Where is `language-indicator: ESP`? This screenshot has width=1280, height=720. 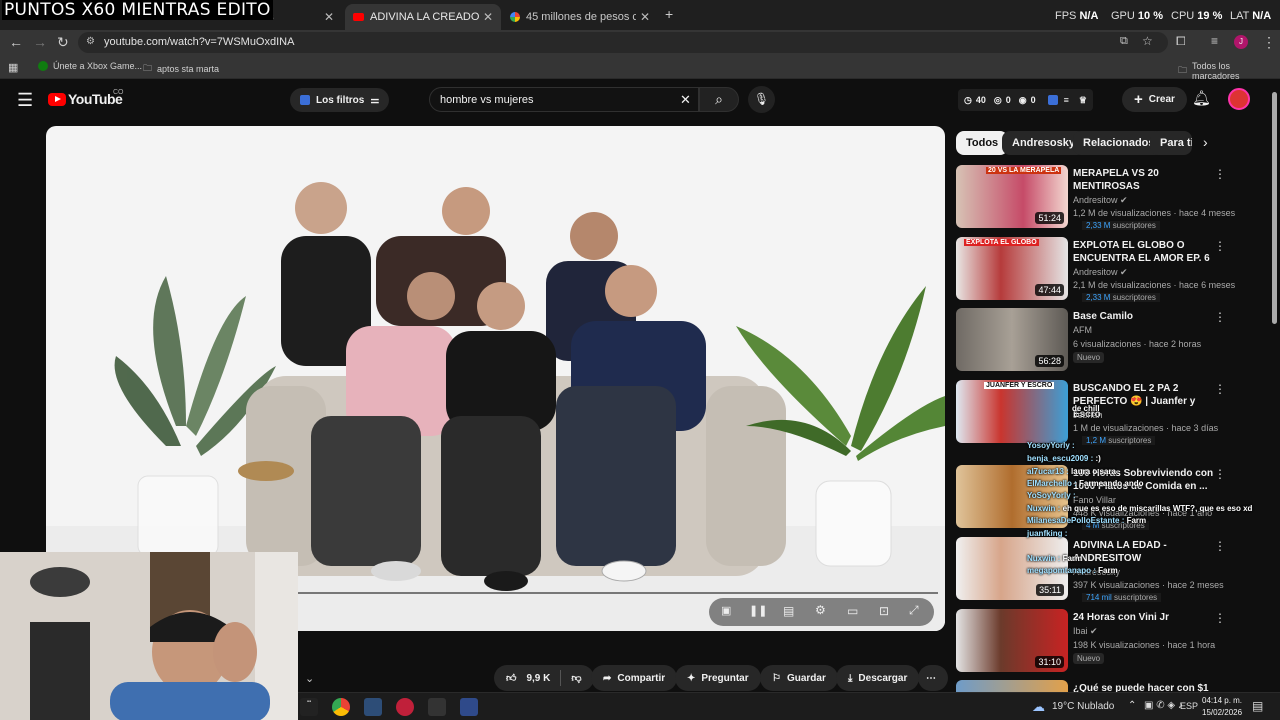
language-indicator: ESP is located at coordinates (1189, 706).